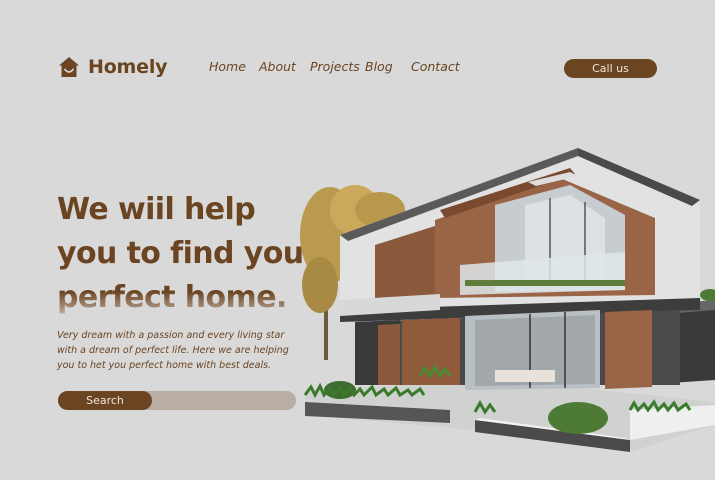 The width and height of the screenshot is (715, 480). Describe the element at coordinates (610, 68) in the screenshot. I see `call-us-button: Call us` at that location.